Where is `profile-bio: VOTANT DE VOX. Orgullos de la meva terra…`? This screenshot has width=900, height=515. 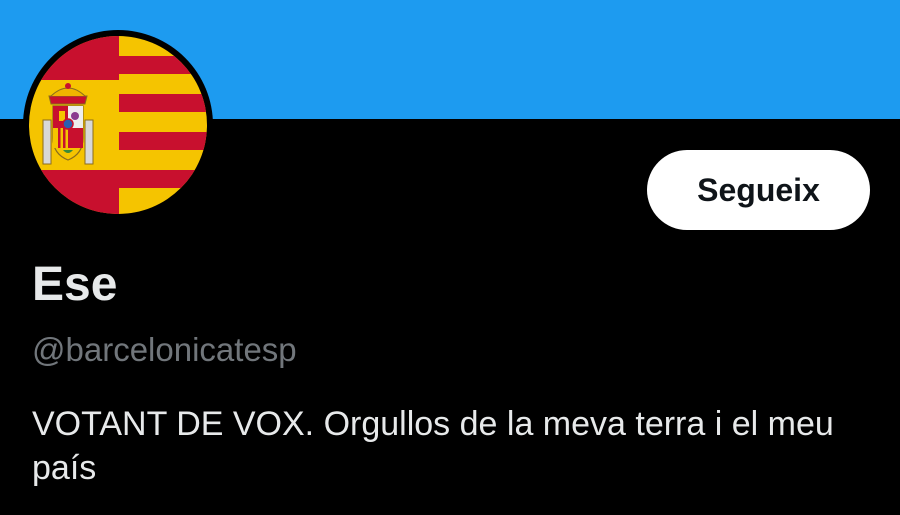 profile-bio: VOTANT DE VOX. Orgullos de la meva terra… is located at coordinates (433, 446).